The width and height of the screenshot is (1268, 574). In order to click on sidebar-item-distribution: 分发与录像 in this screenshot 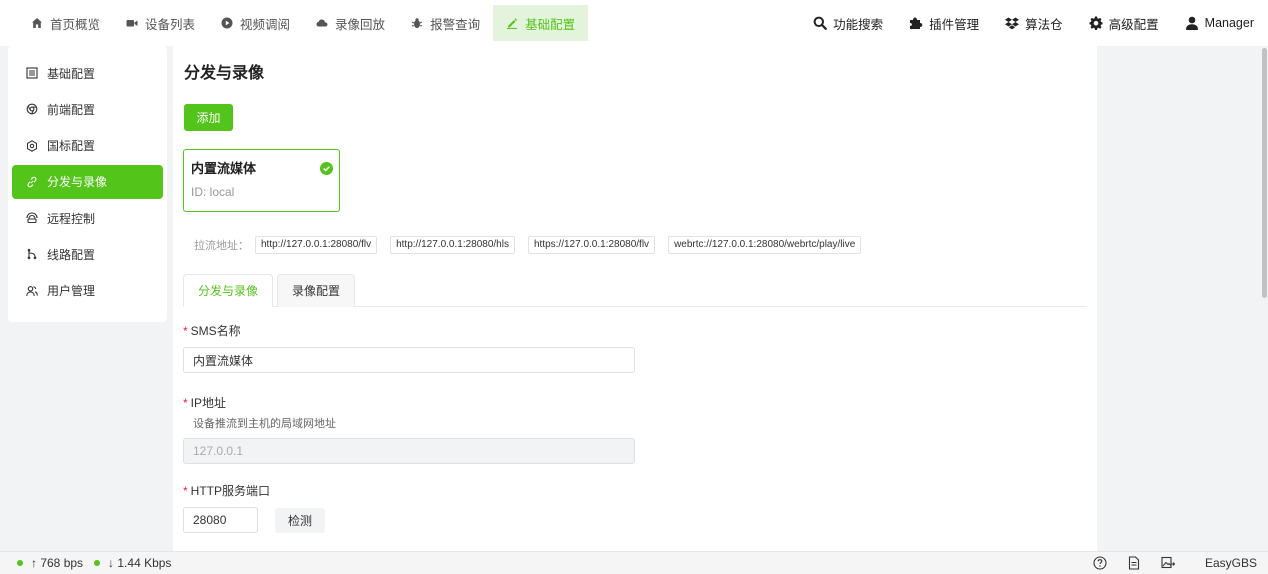, I will do `click(87, 181)`.